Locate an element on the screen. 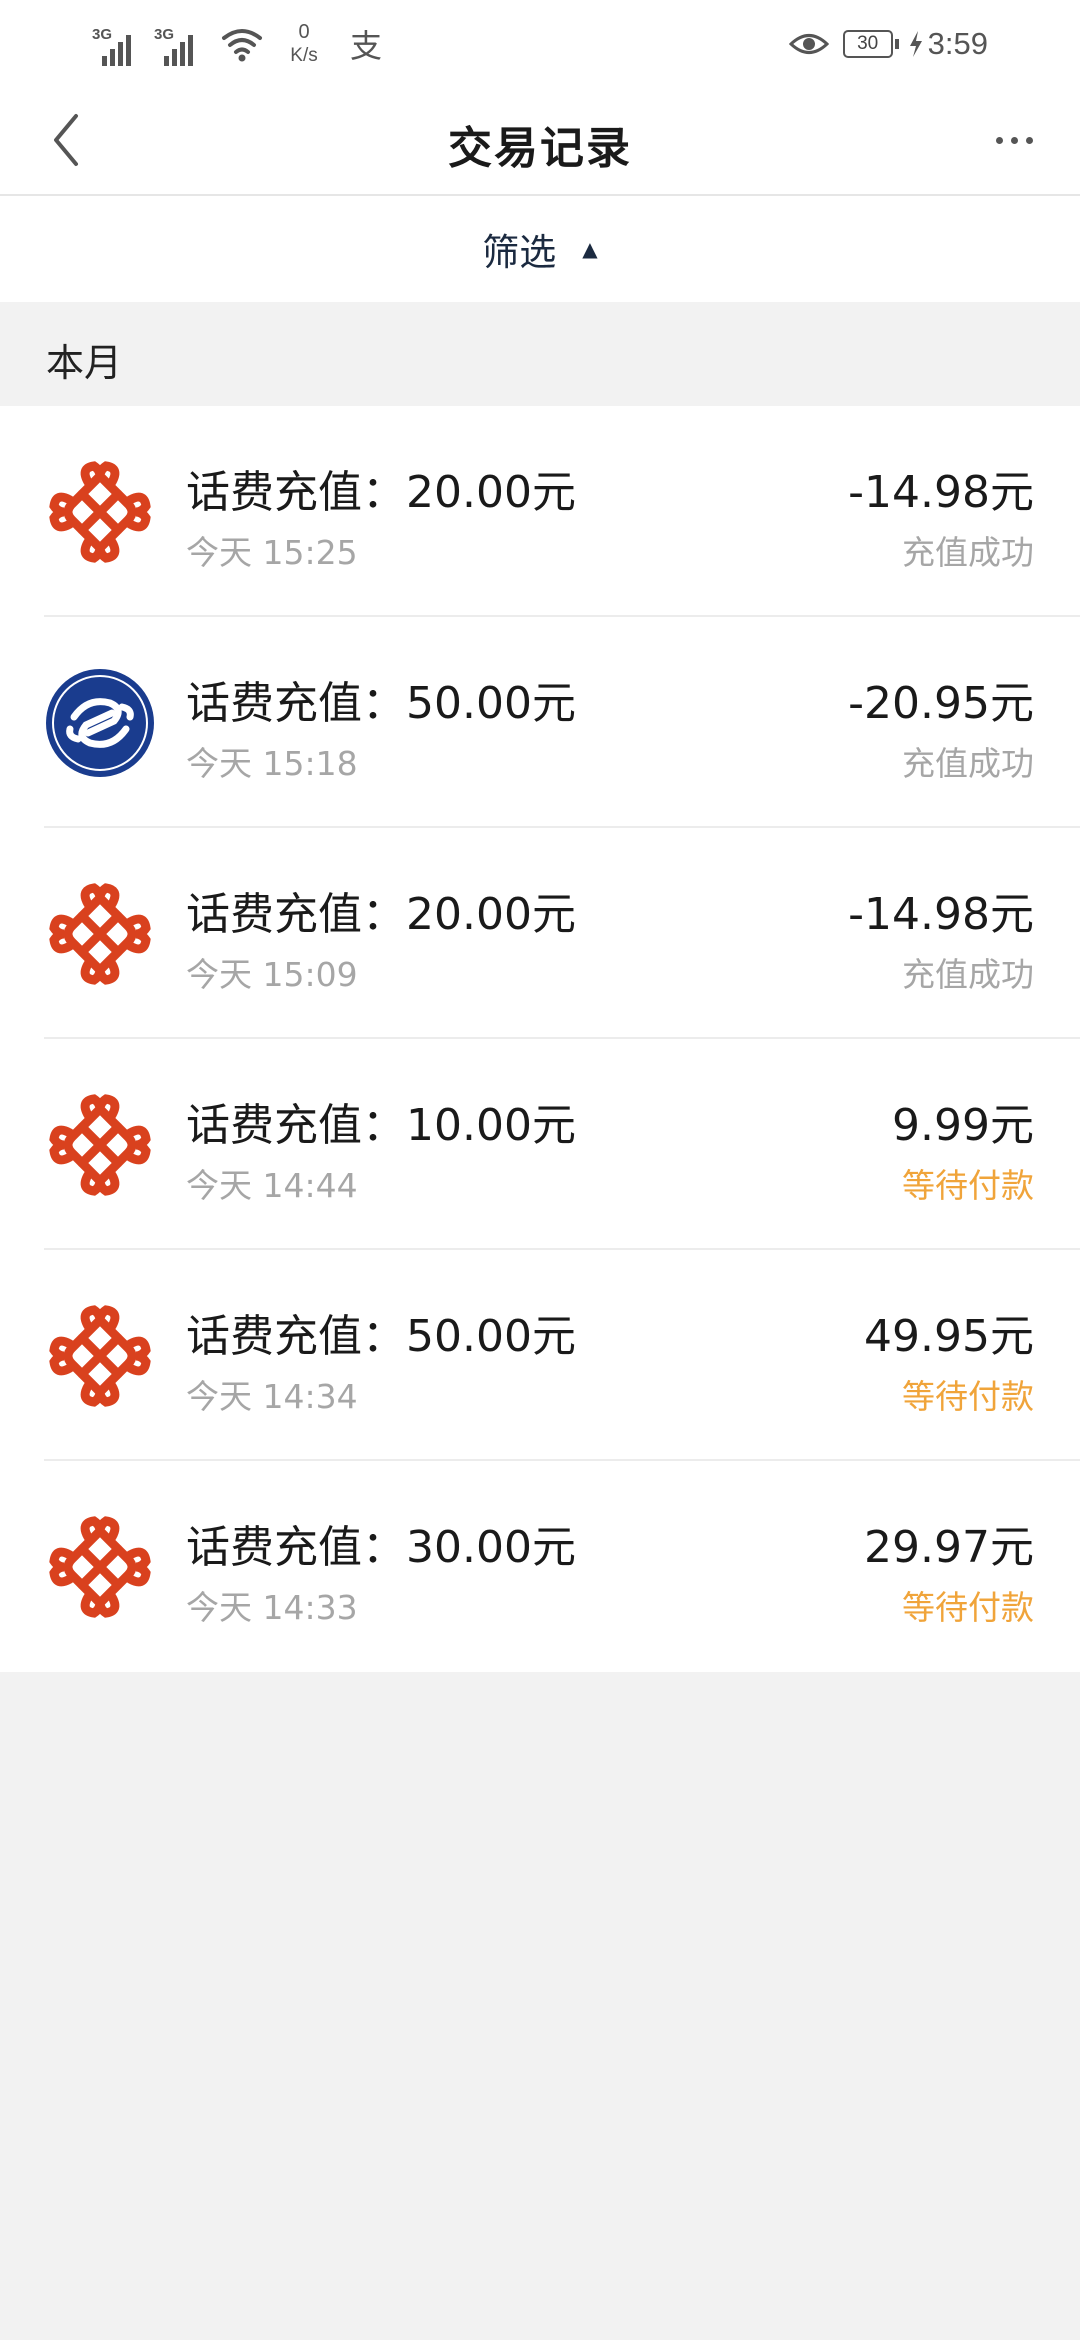  transaction-time: 今天 14:33 is located at coordinates (272, 1607).